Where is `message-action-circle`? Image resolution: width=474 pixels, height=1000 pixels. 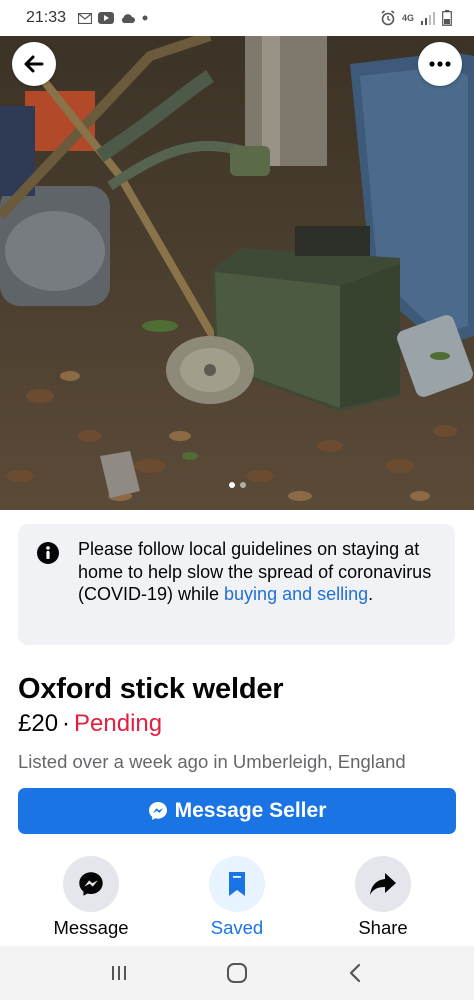
message-action-circle is located at coordinates (91, 884).